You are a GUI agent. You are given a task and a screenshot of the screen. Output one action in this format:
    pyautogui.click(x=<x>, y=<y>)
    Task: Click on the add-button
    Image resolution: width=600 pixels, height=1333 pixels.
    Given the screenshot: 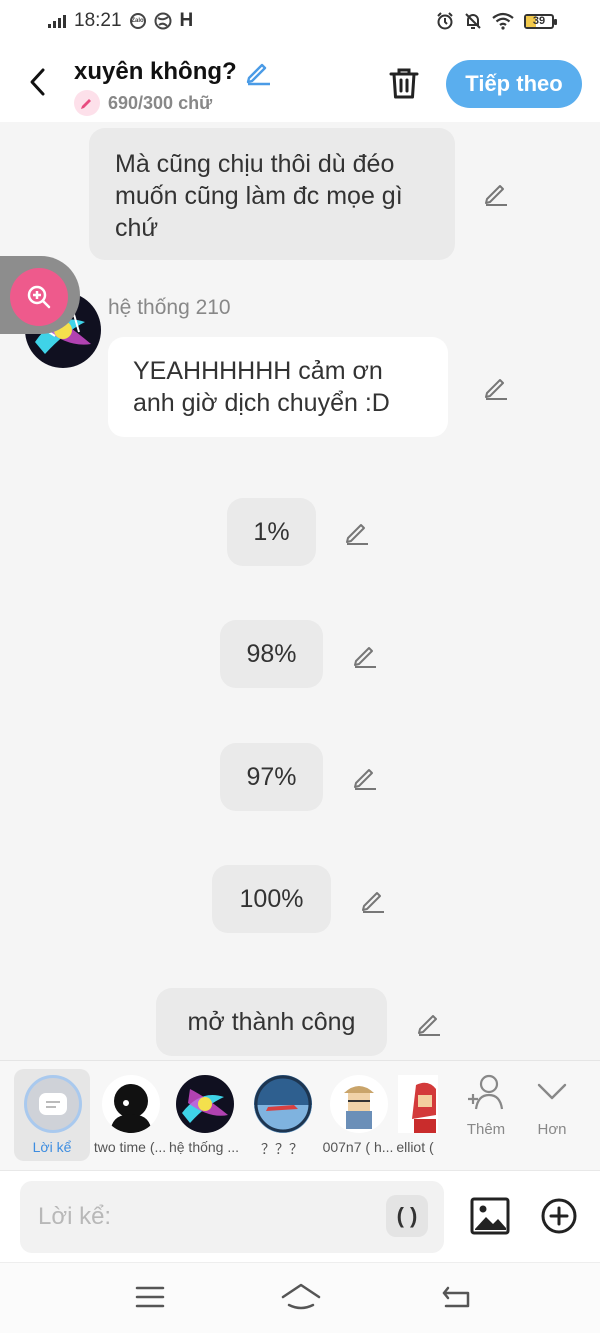 What is the action you would take?
    pyautogui.click(x=559, y=1218)
    